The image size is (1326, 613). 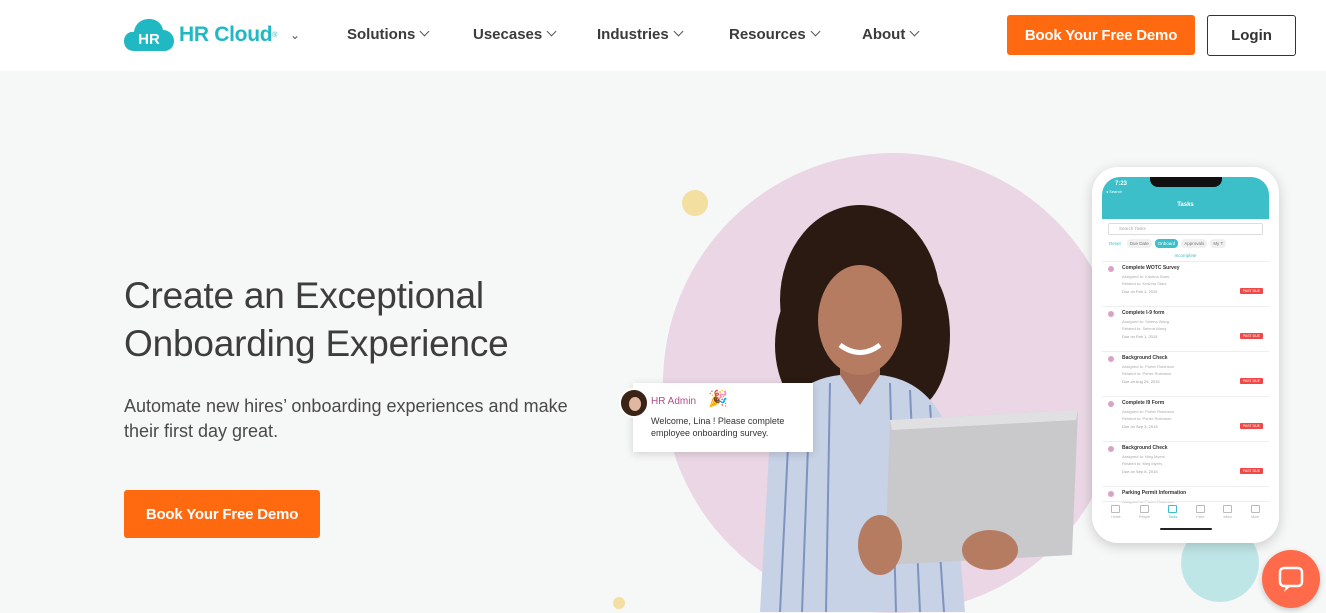 What do you see at coordinates (149, 39) in the screenshot?
I see `svg-text: HR` at bounding box center [149, 39].